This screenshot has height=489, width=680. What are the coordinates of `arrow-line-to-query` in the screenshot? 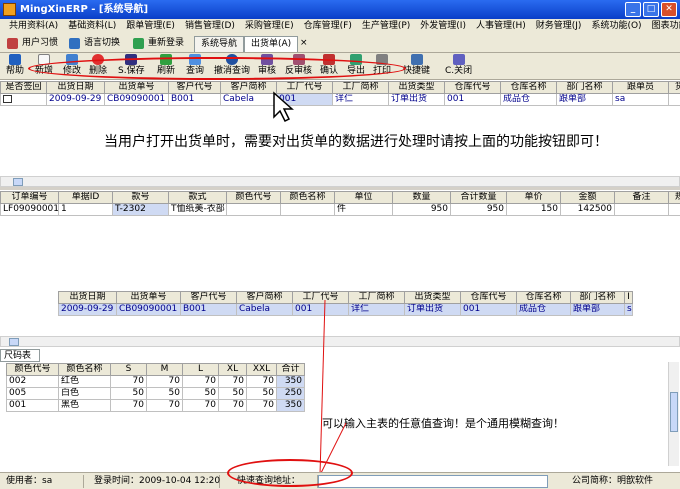 It's located at (322, 387).